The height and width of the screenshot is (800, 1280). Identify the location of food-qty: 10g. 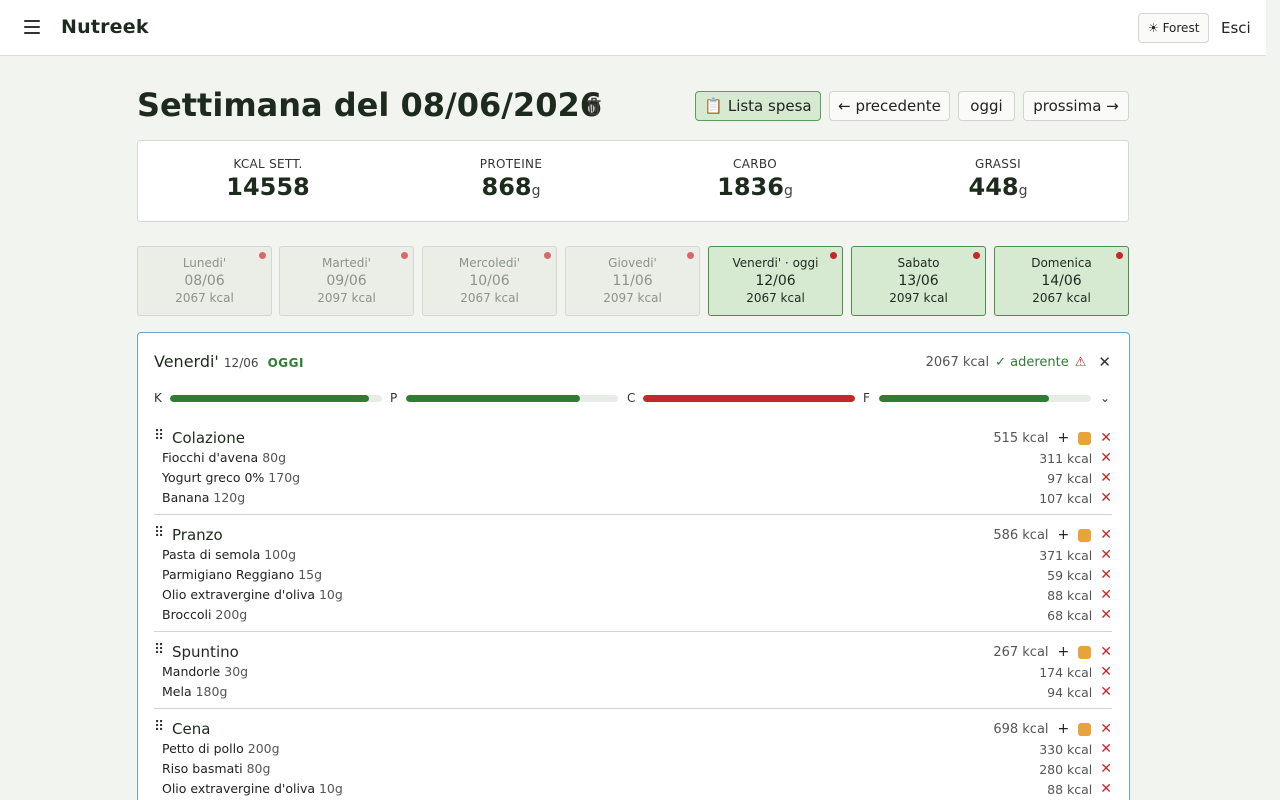
(330, 788).